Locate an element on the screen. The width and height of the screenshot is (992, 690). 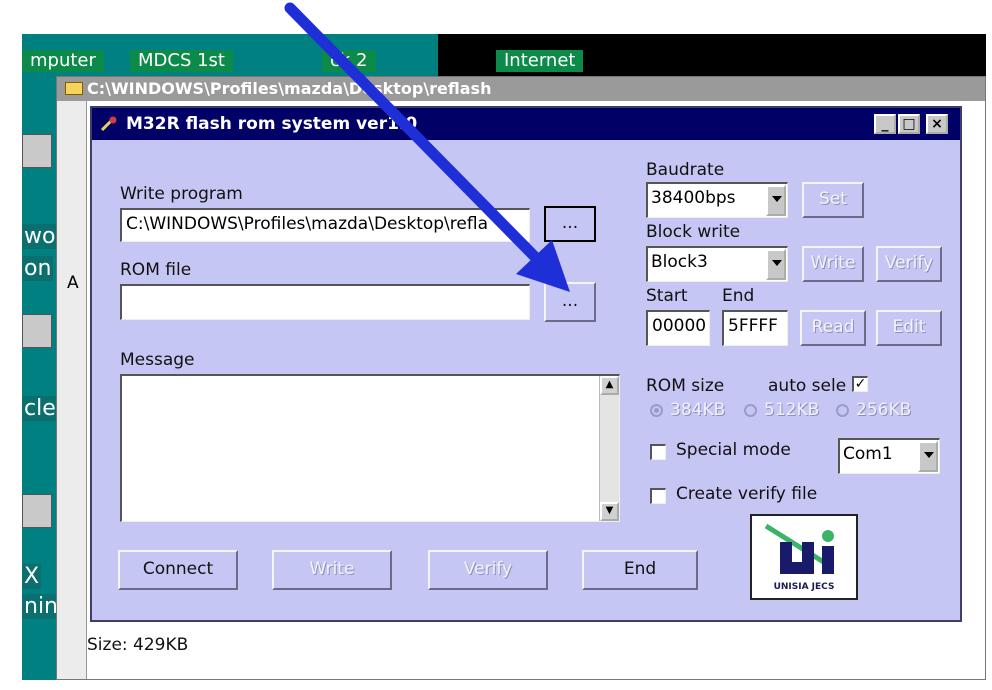
status-size: Size: 429KB is located at coordinates (138, 645).